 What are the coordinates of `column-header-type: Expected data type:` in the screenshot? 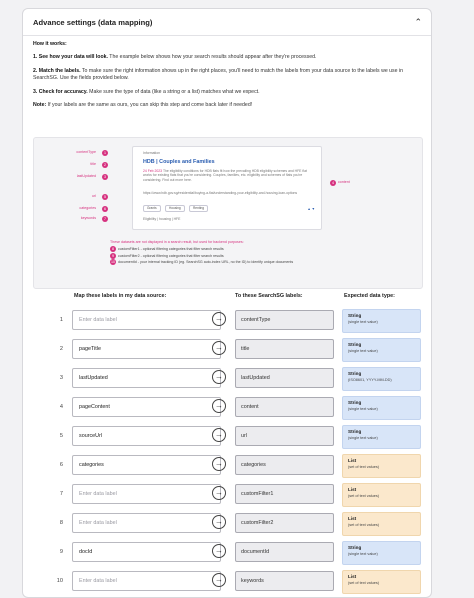 It's located at (369, 296).